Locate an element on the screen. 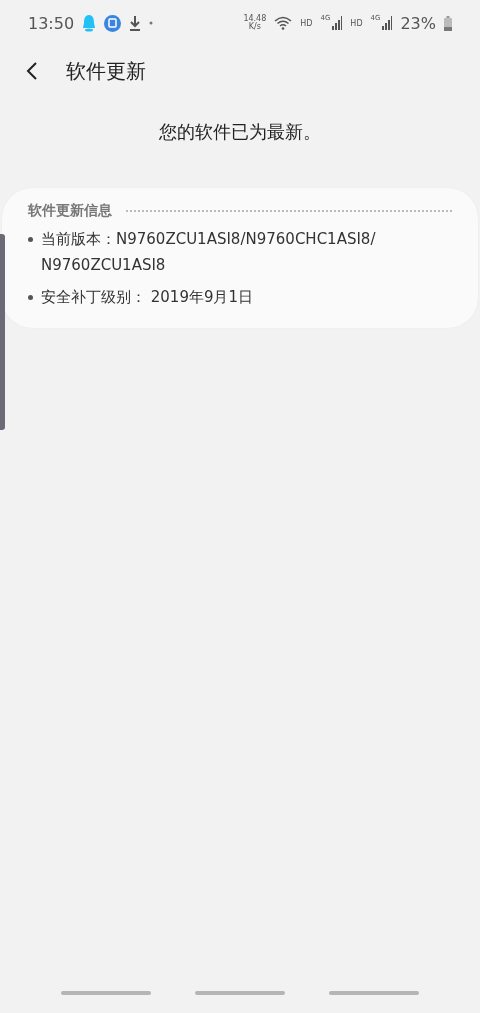 The height and width of the screenshot is (1013, 480). info-text: 当前版本：N9760ZCU1ASI8/N9760CHC1ASI8/N9760ZCU1ASI8 is located at coordinates (209, 252).